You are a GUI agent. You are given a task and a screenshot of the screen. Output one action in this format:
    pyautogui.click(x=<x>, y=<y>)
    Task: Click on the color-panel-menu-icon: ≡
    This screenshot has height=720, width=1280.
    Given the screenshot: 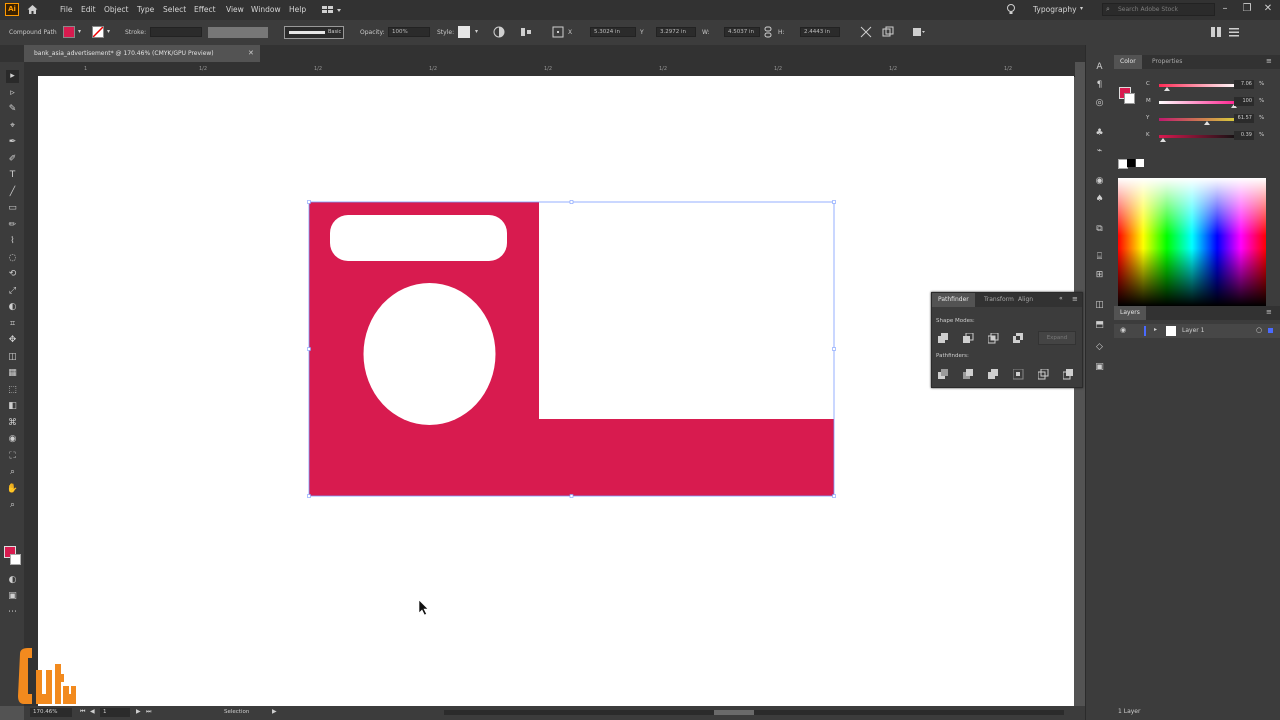 What is the action you would take?
    pyautogui.click(x=1269, y=61)
    